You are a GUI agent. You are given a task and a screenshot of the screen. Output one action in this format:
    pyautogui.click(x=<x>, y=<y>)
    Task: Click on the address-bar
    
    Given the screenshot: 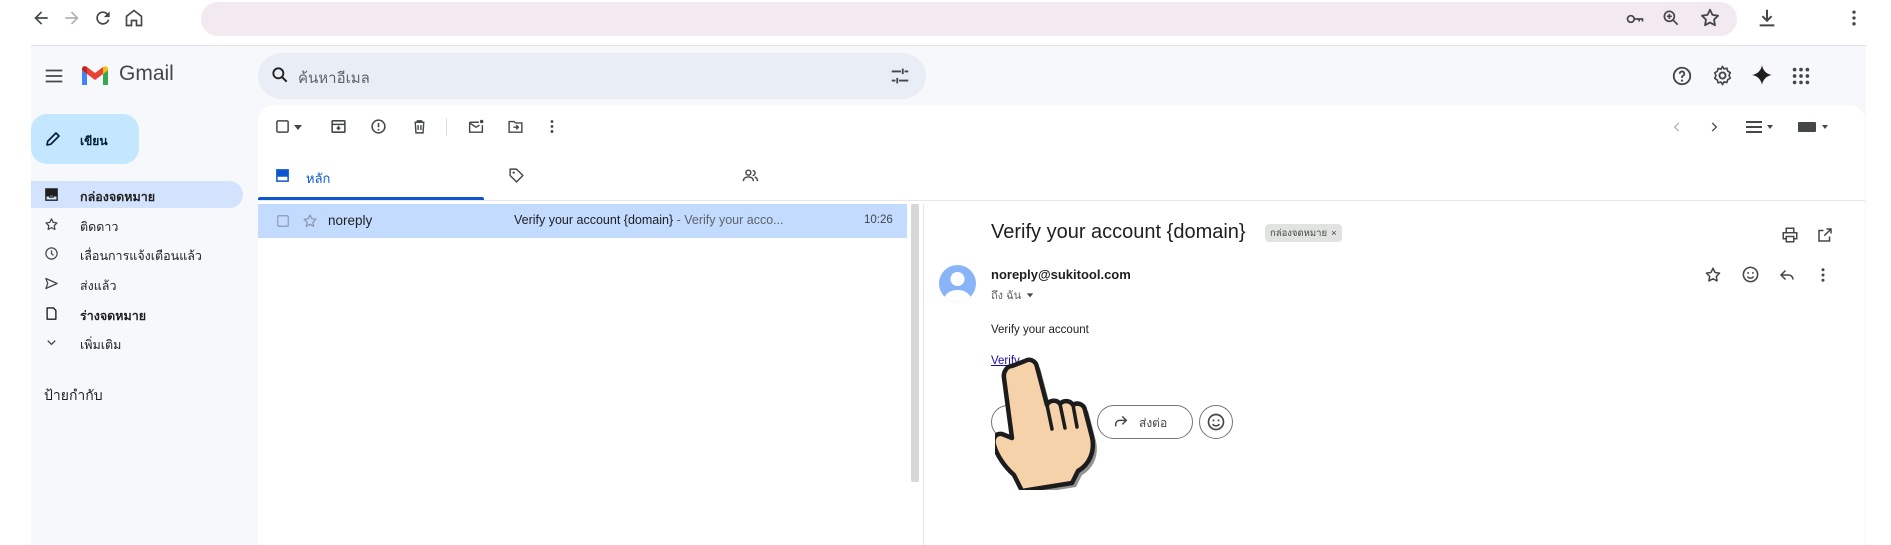 What is the action you would take?
    pyautogui.click(x=969, y=19)
    